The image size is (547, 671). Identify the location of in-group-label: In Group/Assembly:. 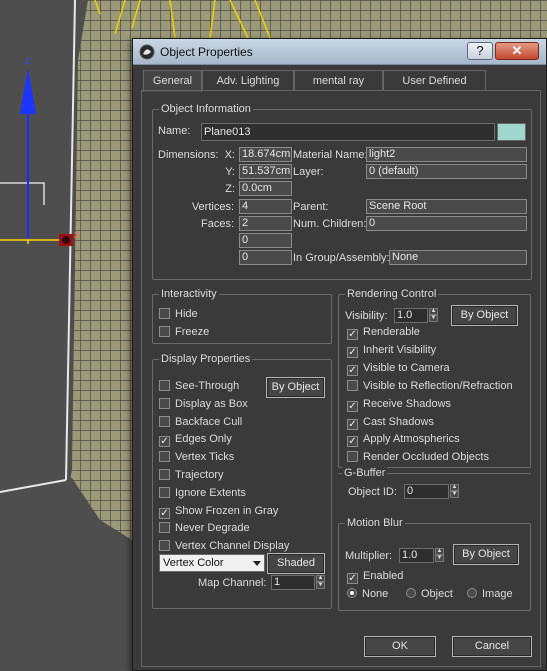
(341, 258).